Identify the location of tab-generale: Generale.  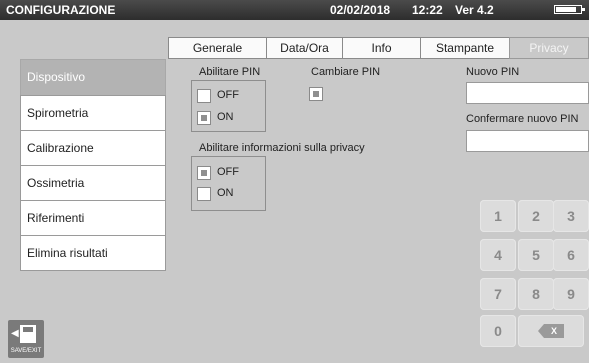
(217, 48).